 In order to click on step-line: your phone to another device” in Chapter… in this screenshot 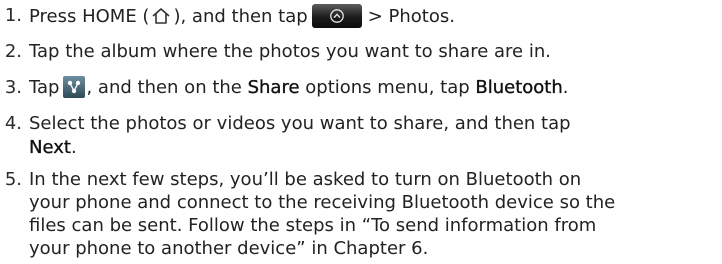, I will do `click(229, 248)`.